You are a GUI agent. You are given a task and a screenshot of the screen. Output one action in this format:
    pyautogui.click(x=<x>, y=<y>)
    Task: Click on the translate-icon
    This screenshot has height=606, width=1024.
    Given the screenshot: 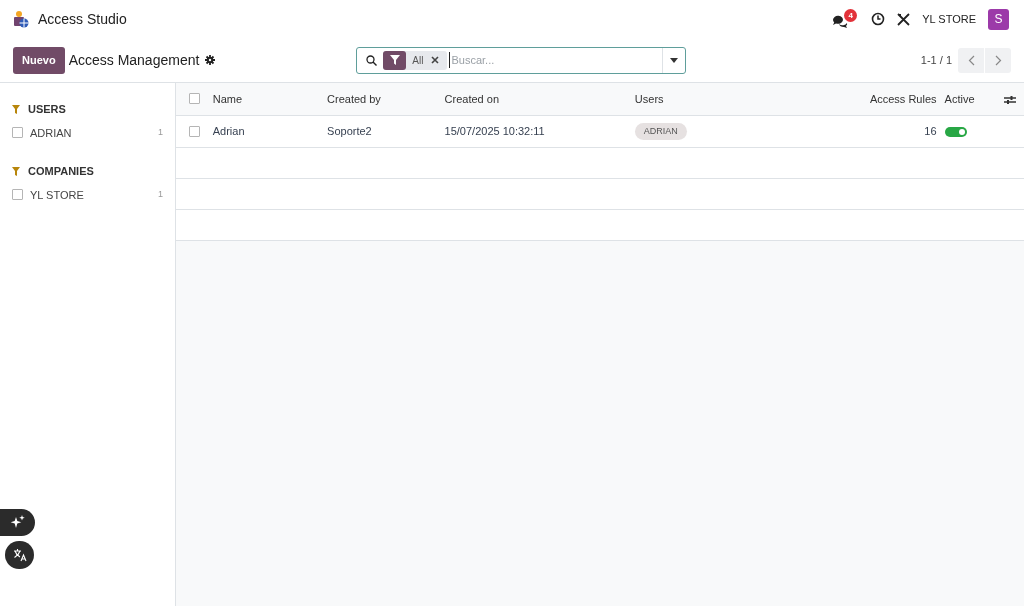 What is the action you would take?
    pyautogui.click(x=19, y=555)
    